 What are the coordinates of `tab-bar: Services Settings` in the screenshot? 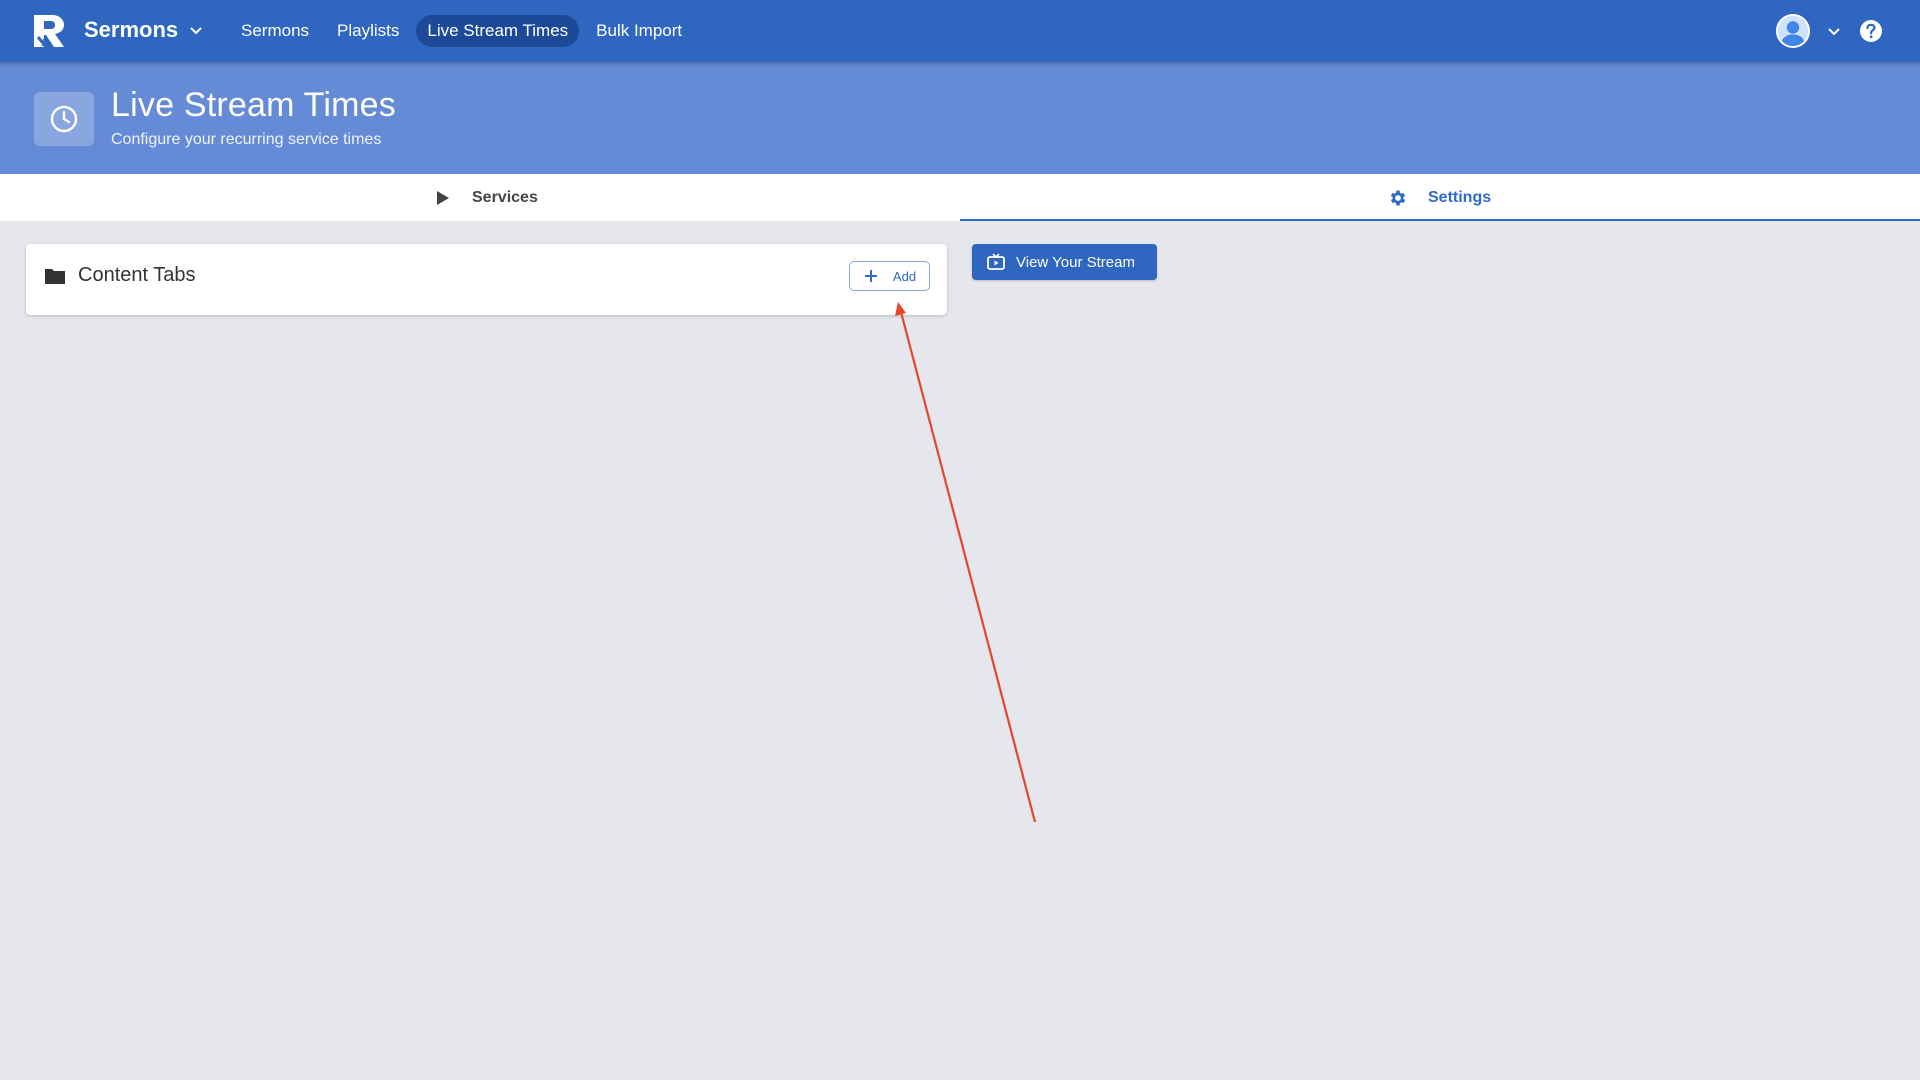 It's located at (960, 197).